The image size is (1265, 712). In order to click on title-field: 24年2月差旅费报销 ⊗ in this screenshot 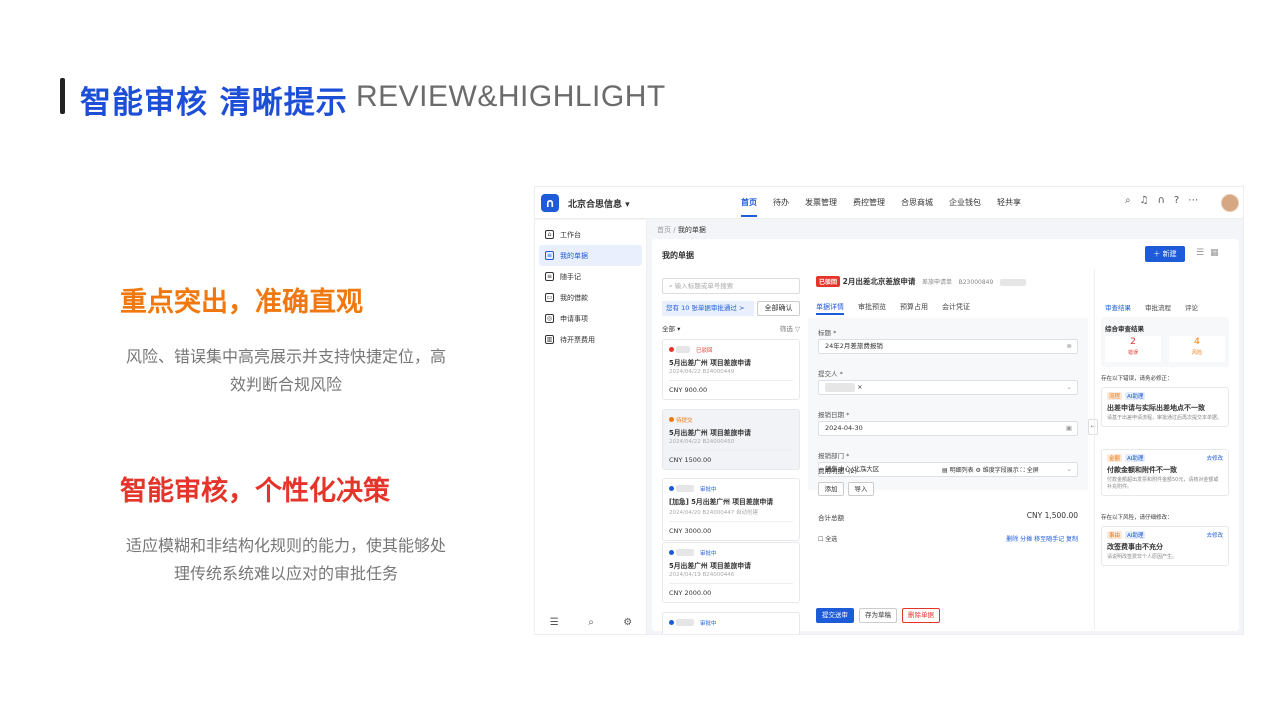, I will do `click(948, 346)`.